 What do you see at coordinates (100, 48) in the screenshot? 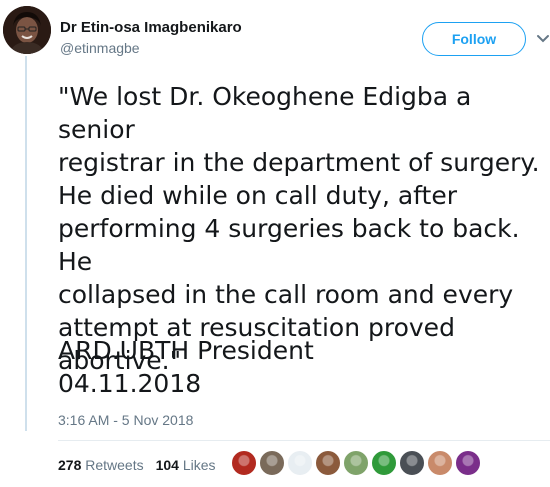
I see `author-handle: @etinmagbe` at bounding box center [100, 48].